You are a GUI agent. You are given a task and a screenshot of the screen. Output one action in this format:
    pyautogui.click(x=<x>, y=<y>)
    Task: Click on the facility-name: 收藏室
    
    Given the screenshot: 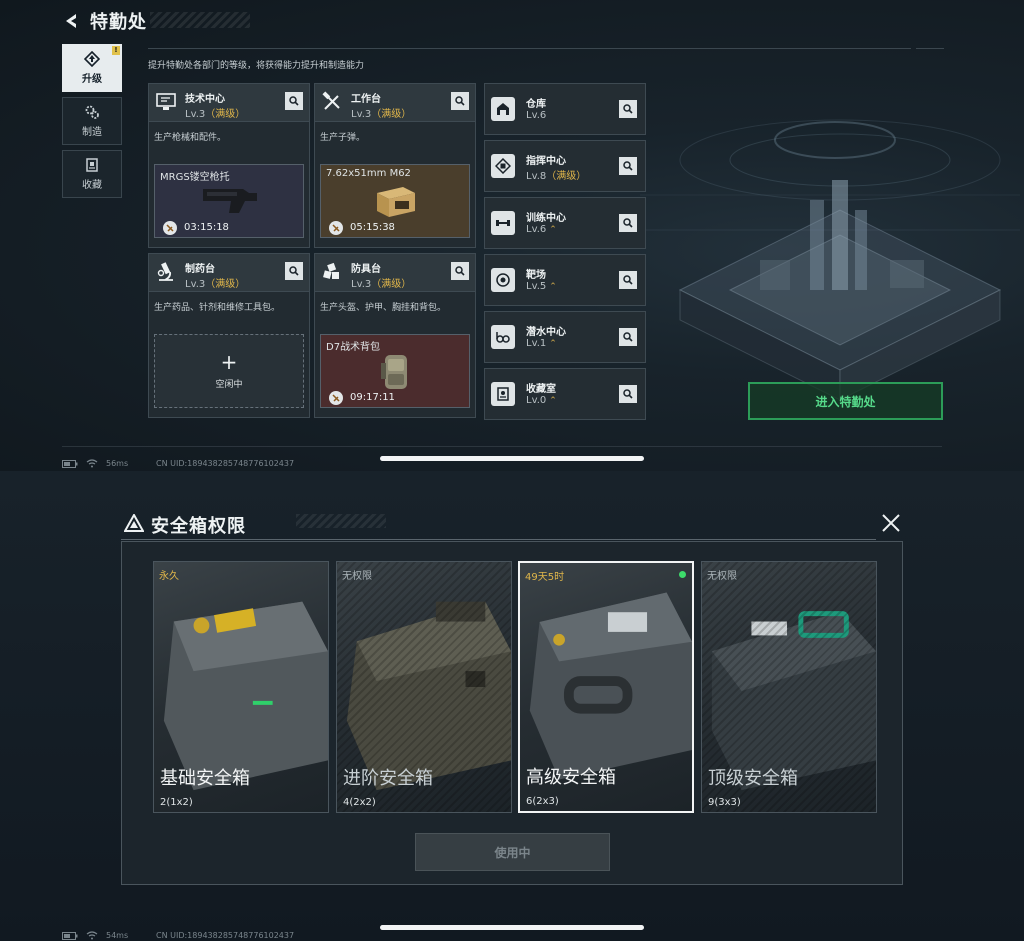 What is the action you would take?
    pyautogui.click(x=541, y=389)
    